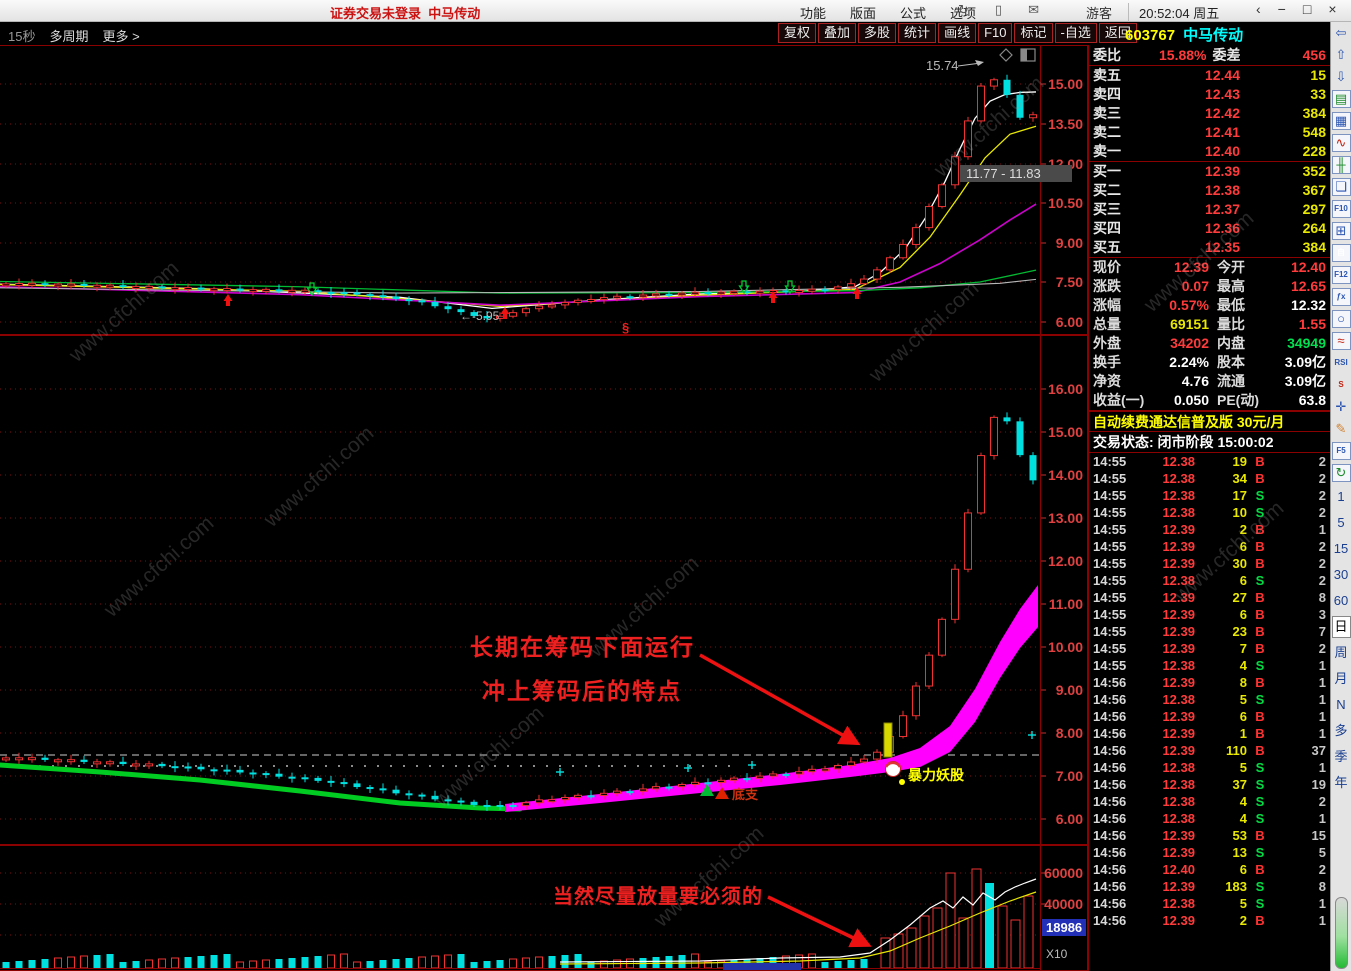  I want to click on sync-icon: ↻, so click(963, 10).